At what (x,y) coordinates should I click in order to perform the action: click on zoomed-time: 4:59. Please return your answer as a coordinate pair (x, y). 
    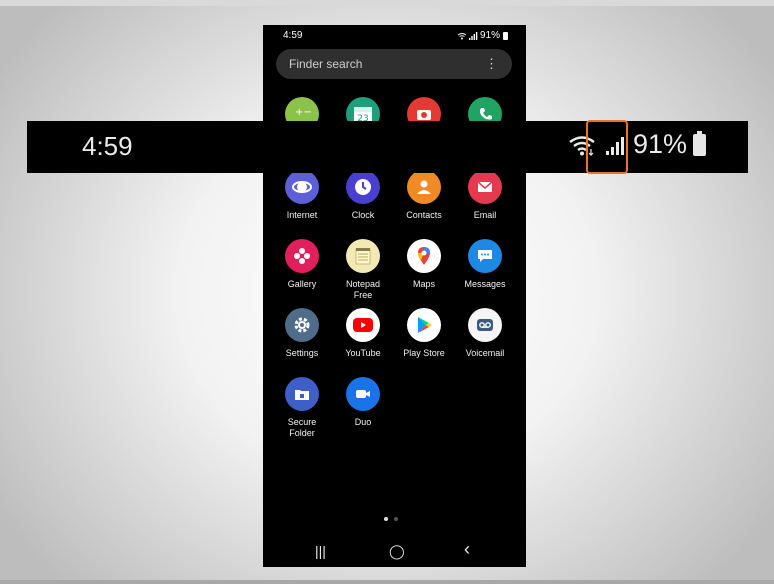
    Looking at the image, I should click on (107, 146).